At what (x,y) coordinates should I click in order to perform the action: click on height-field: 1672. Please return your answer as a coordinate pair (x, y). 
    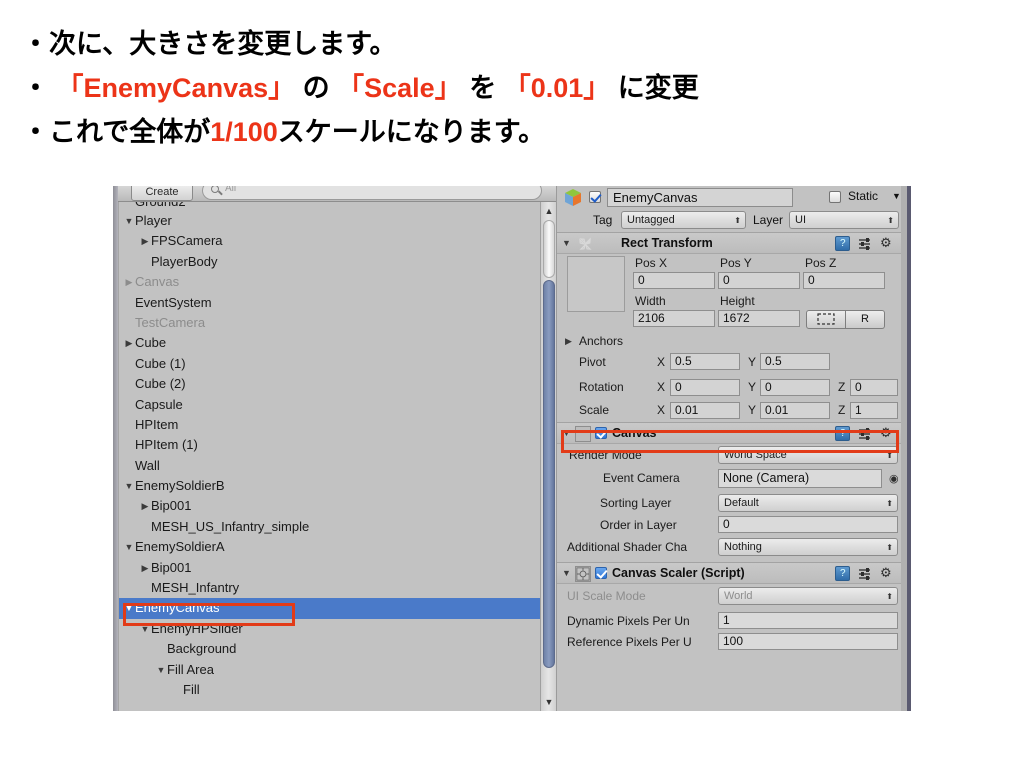
    Looking at the image, I should click on (759, 318).